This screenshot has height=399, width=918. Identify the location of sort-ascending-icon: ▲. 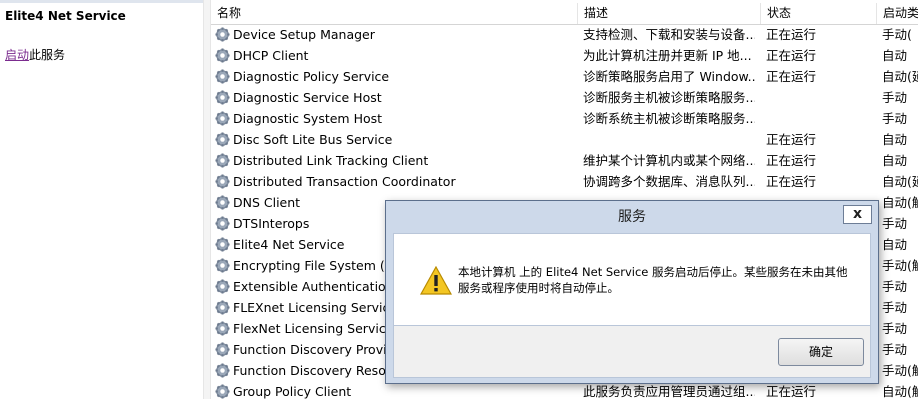
(394, 3).